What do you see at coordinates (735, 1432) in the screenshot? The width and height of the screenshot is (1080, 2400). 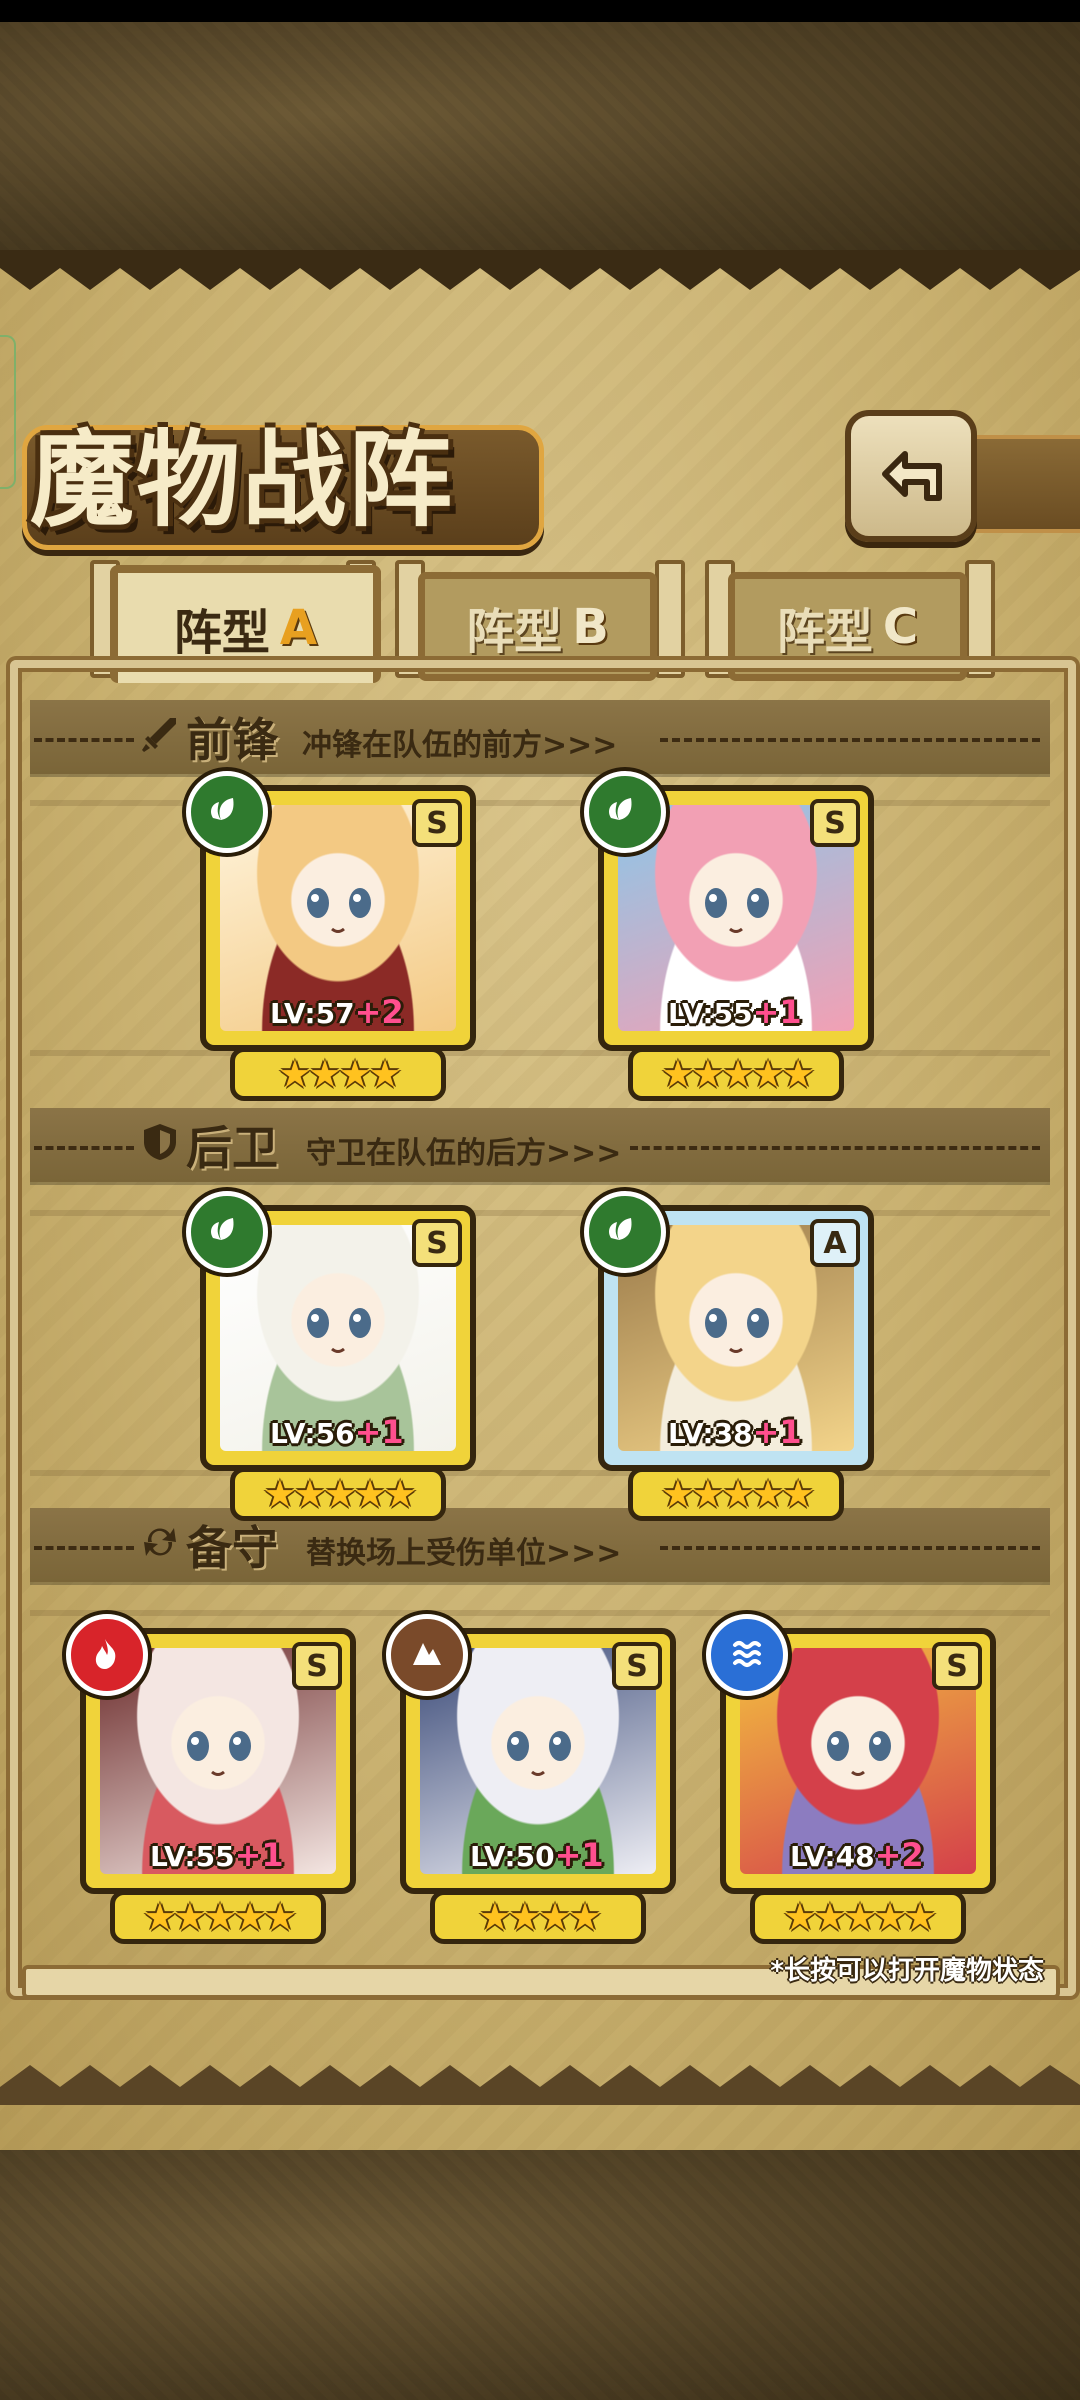 I see `level-label: LV:38+1` at bounding box center [735, 1432].